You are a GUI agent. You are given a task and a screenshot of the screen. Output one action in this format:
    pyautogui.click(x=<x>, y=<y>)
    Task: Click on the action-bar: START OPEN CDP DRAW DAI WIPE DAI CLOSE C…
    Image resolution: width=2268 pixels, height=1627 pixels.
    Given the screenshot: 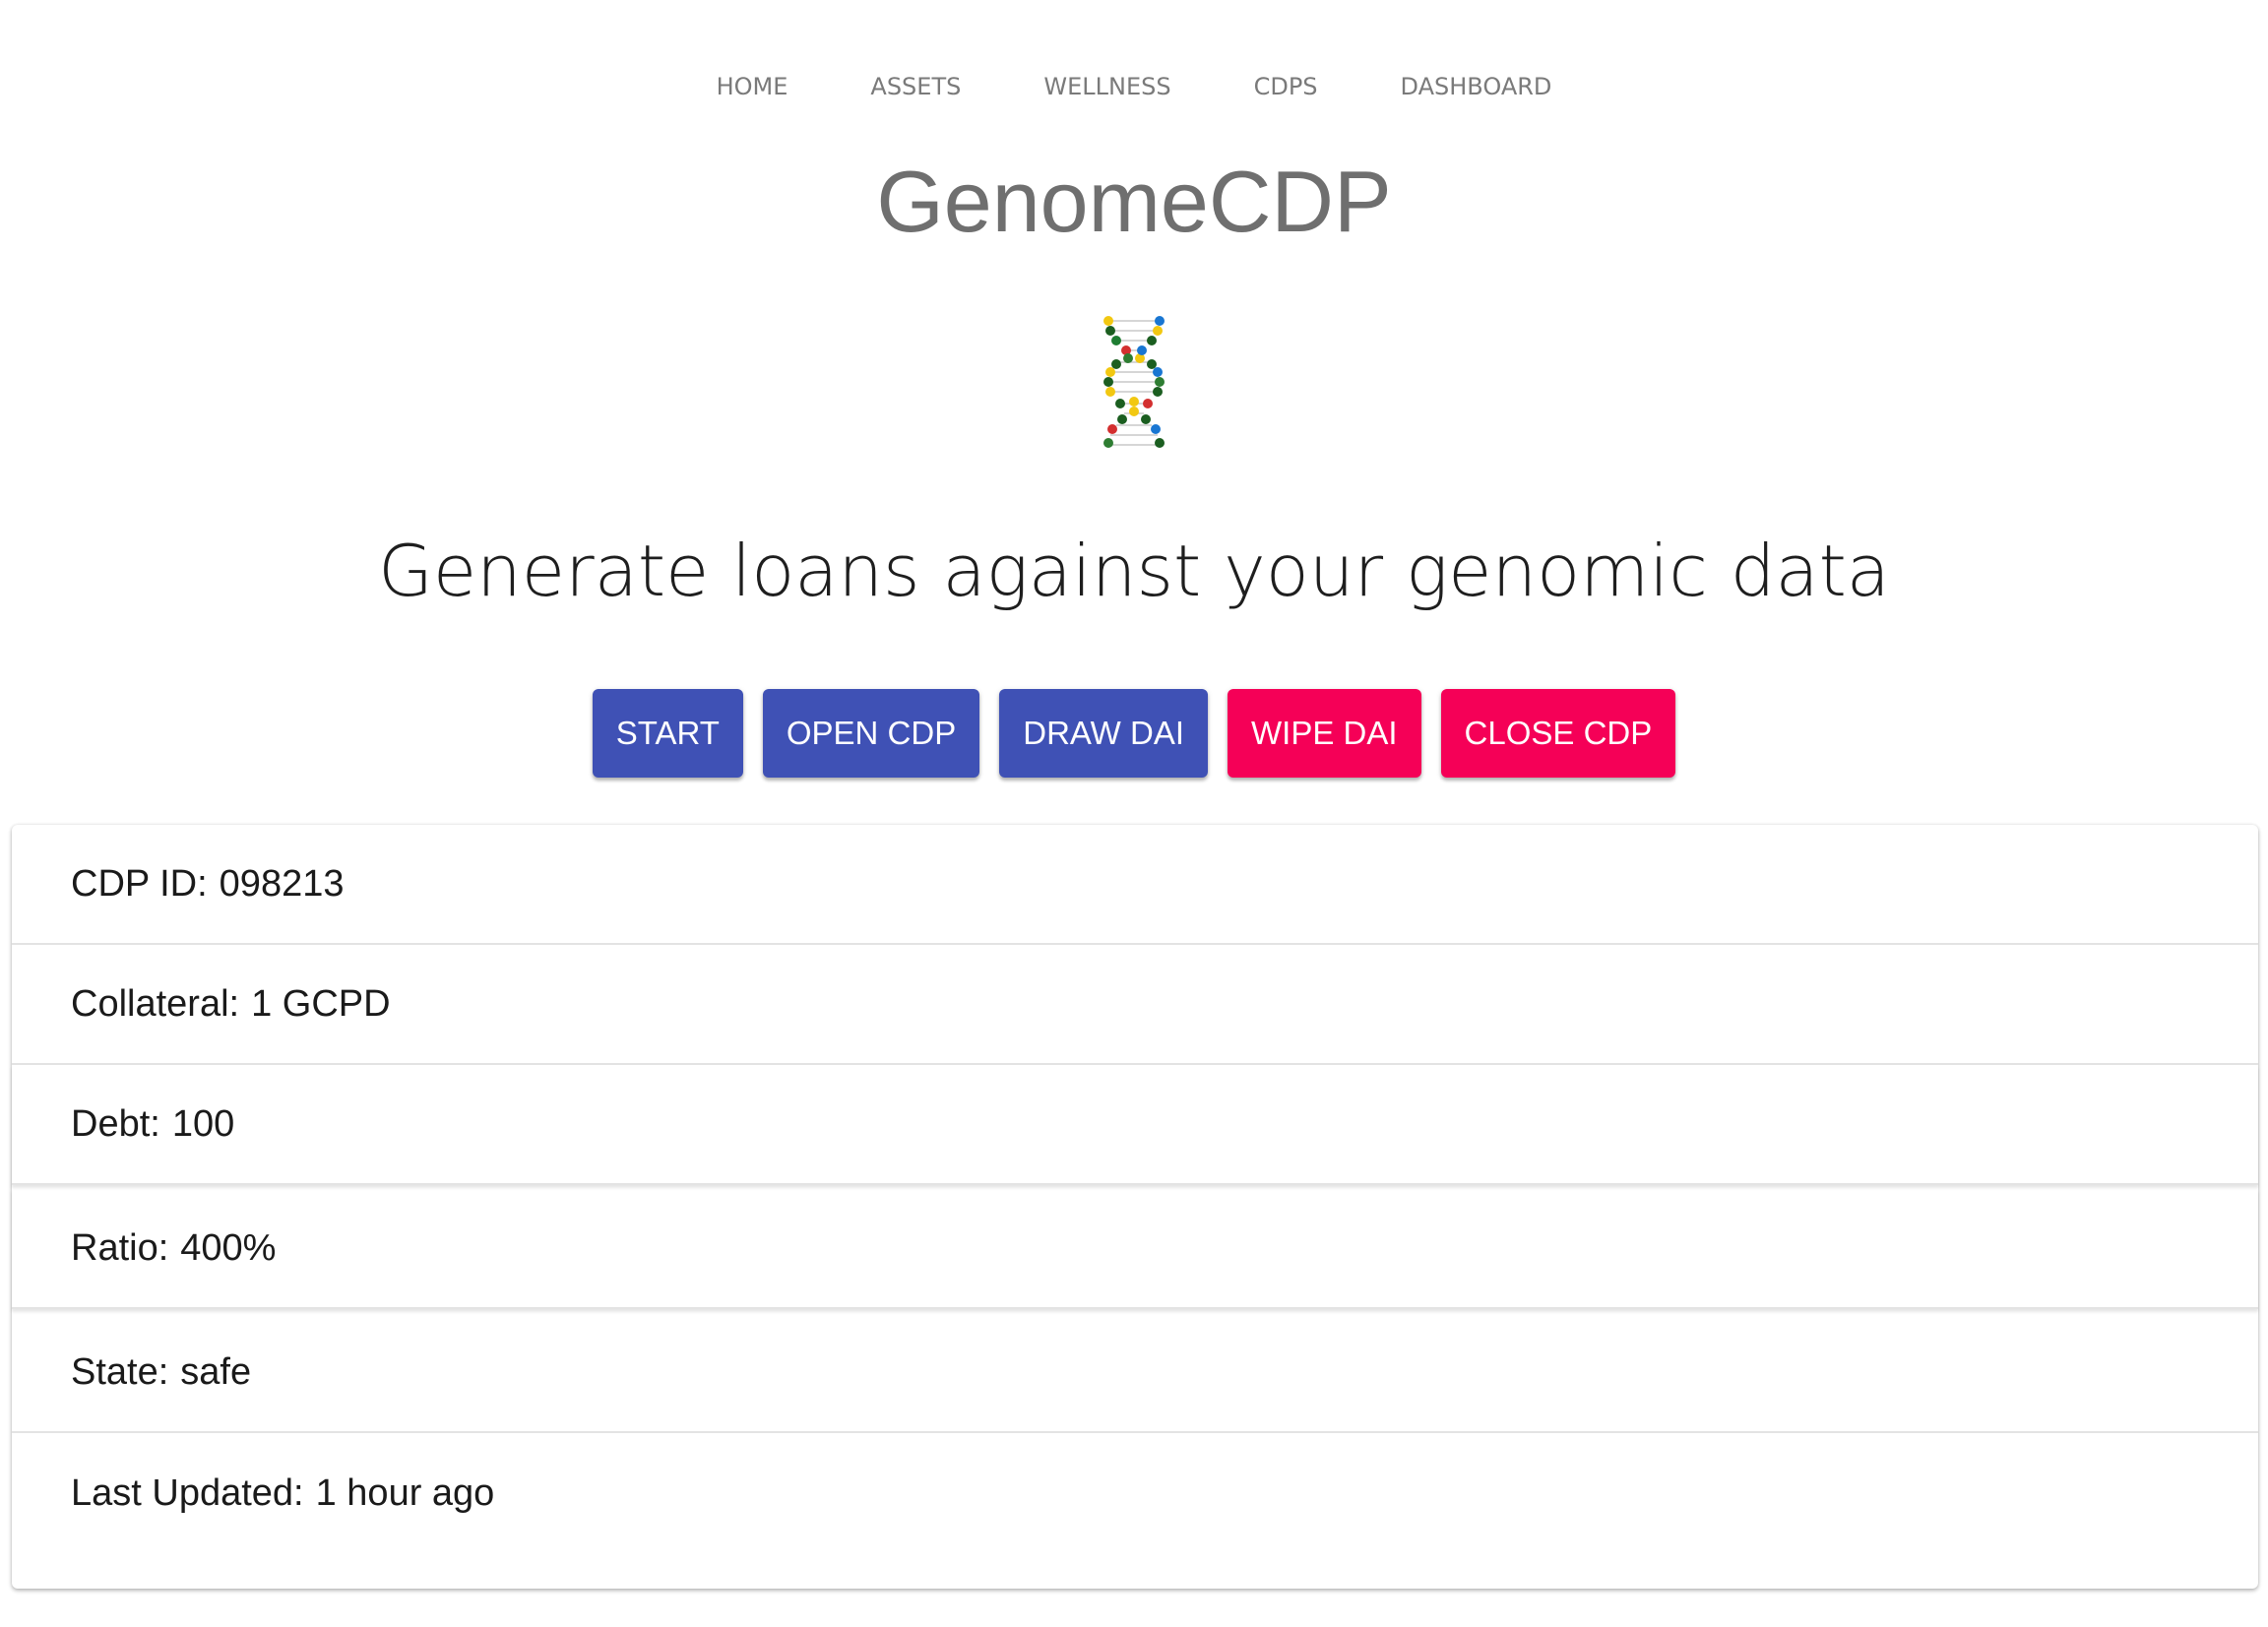 What is the action you would take?
    pyautogui.click(x=1134, y=733)
    